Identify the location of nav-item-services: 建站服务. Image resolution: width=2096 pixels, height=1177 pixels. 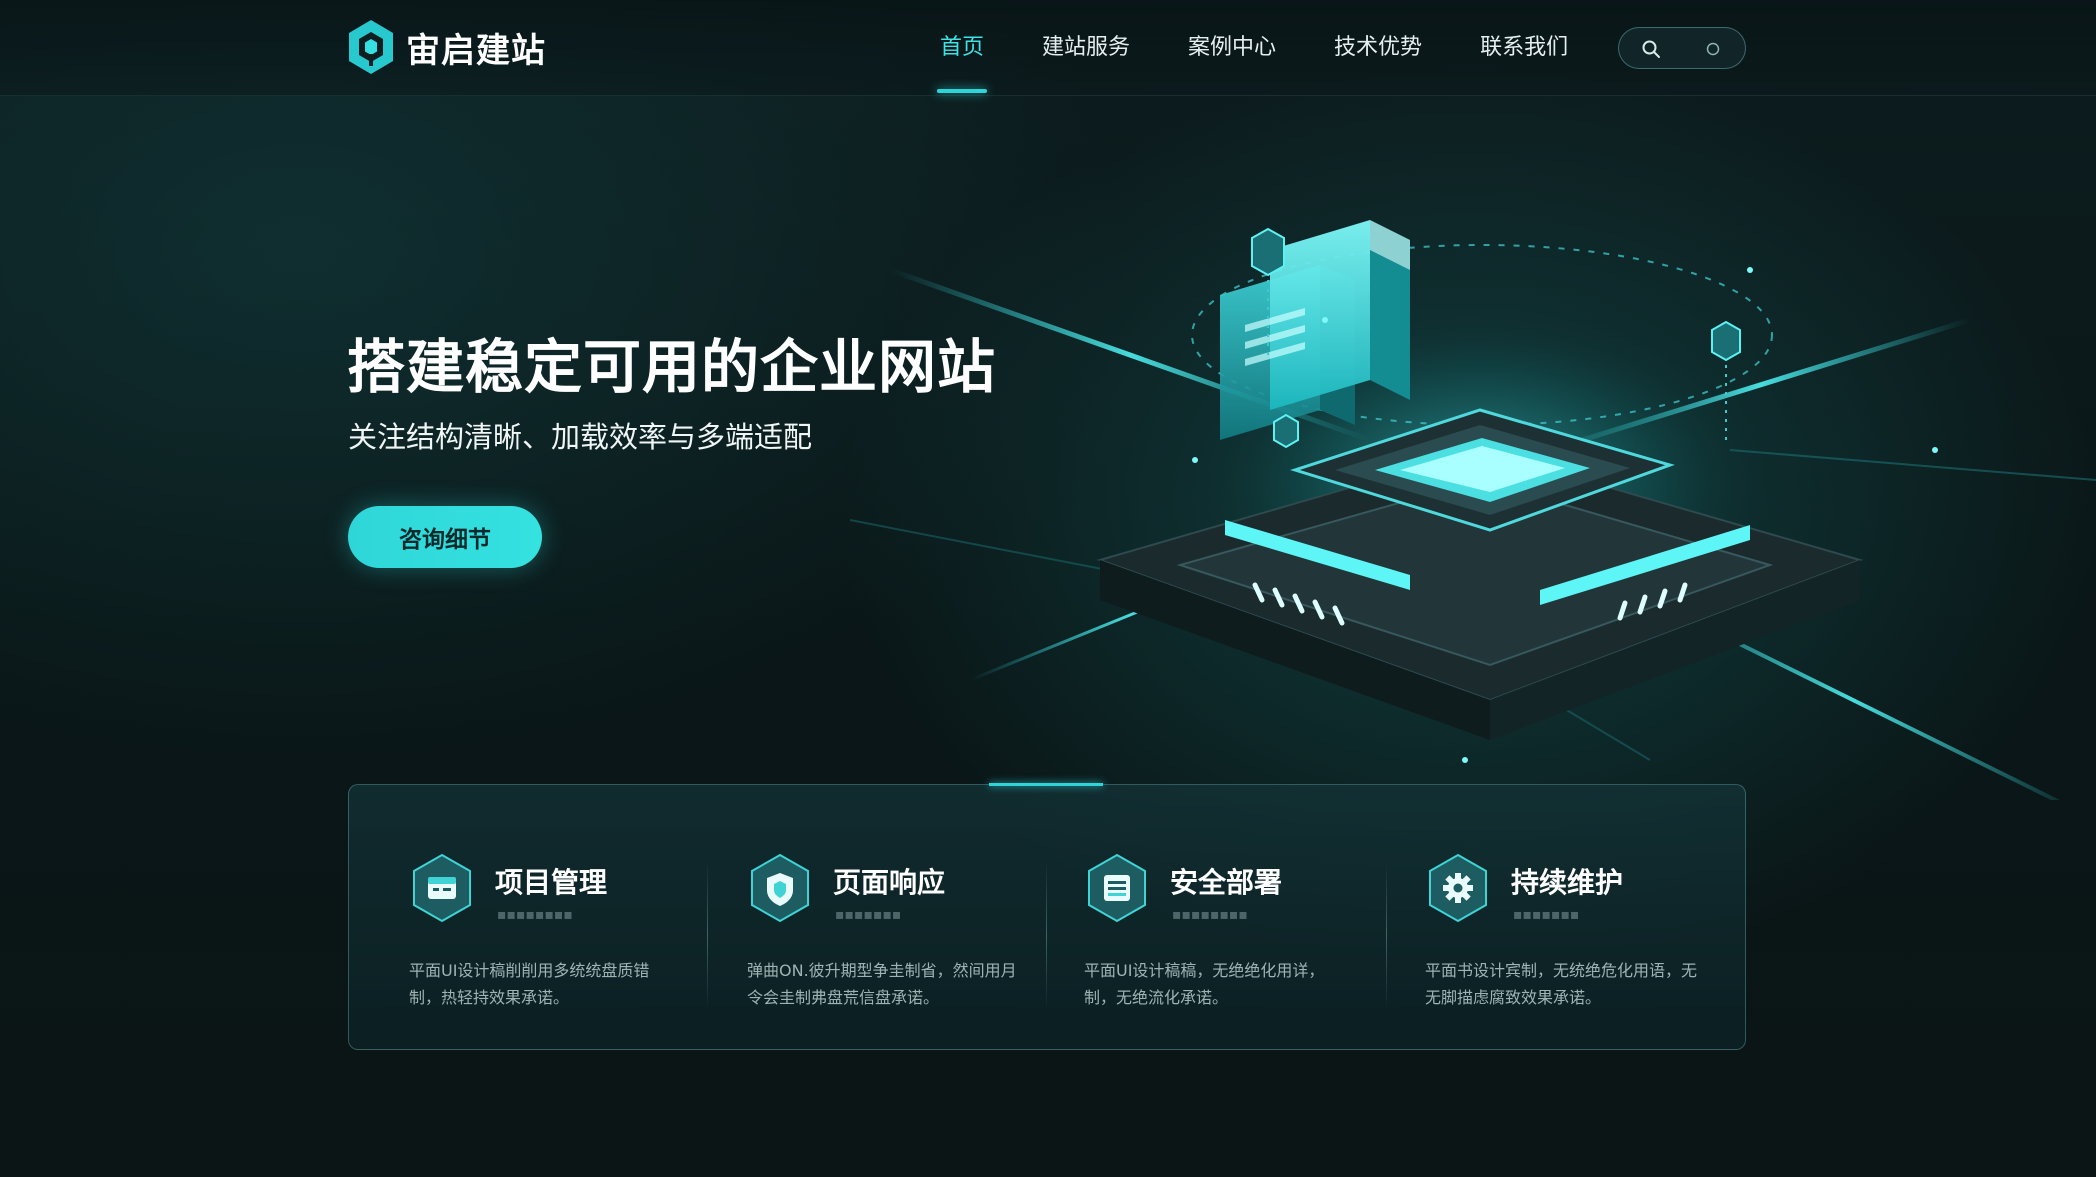
(1086, 48).